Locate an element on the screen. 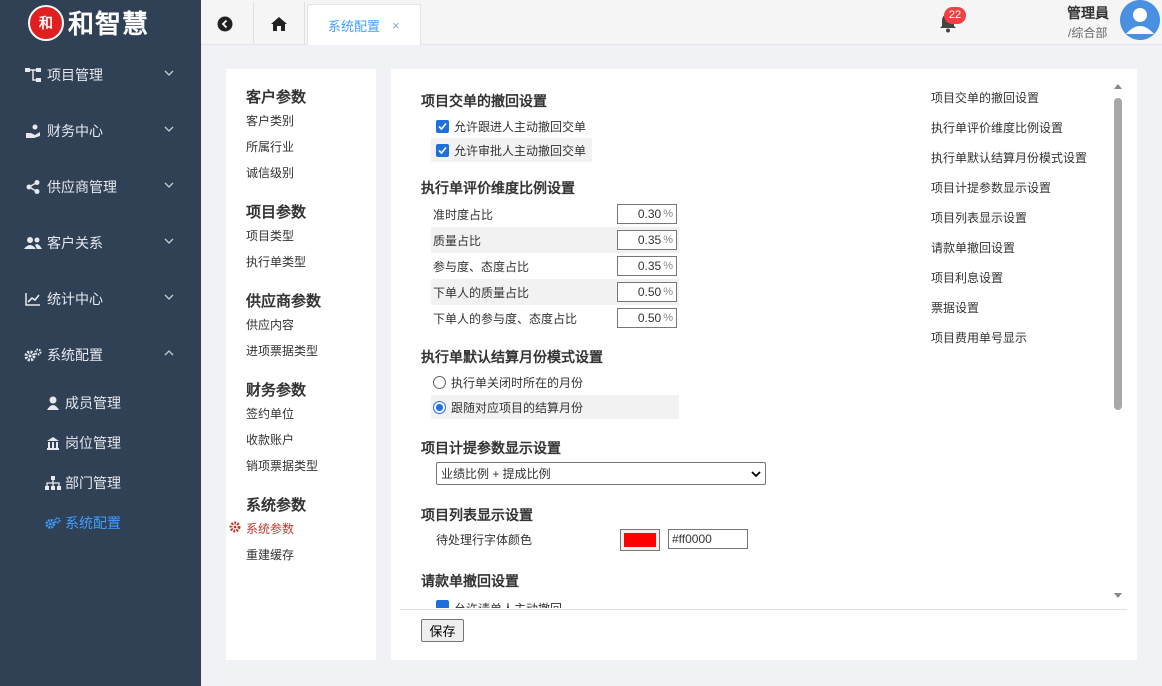 The height and width of the screenshot is (686, 1162). sidebar-subitem-members: 成员管理 is located at coordinates (100, 403).